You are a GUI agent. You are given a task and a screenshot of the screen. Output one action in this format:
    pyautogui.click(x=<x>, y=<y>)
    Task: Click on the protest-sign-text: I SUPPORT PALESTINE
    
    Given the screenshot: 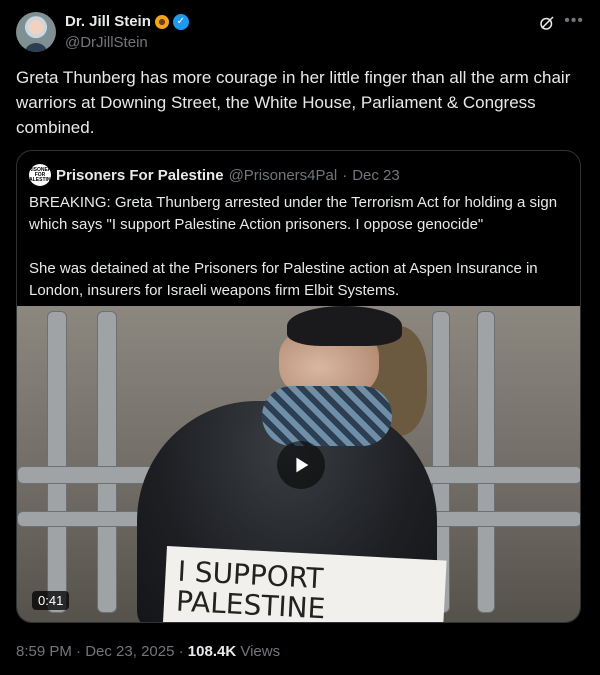 What is the action you would take?
    pyautogui.click(x=251, y=588)
    